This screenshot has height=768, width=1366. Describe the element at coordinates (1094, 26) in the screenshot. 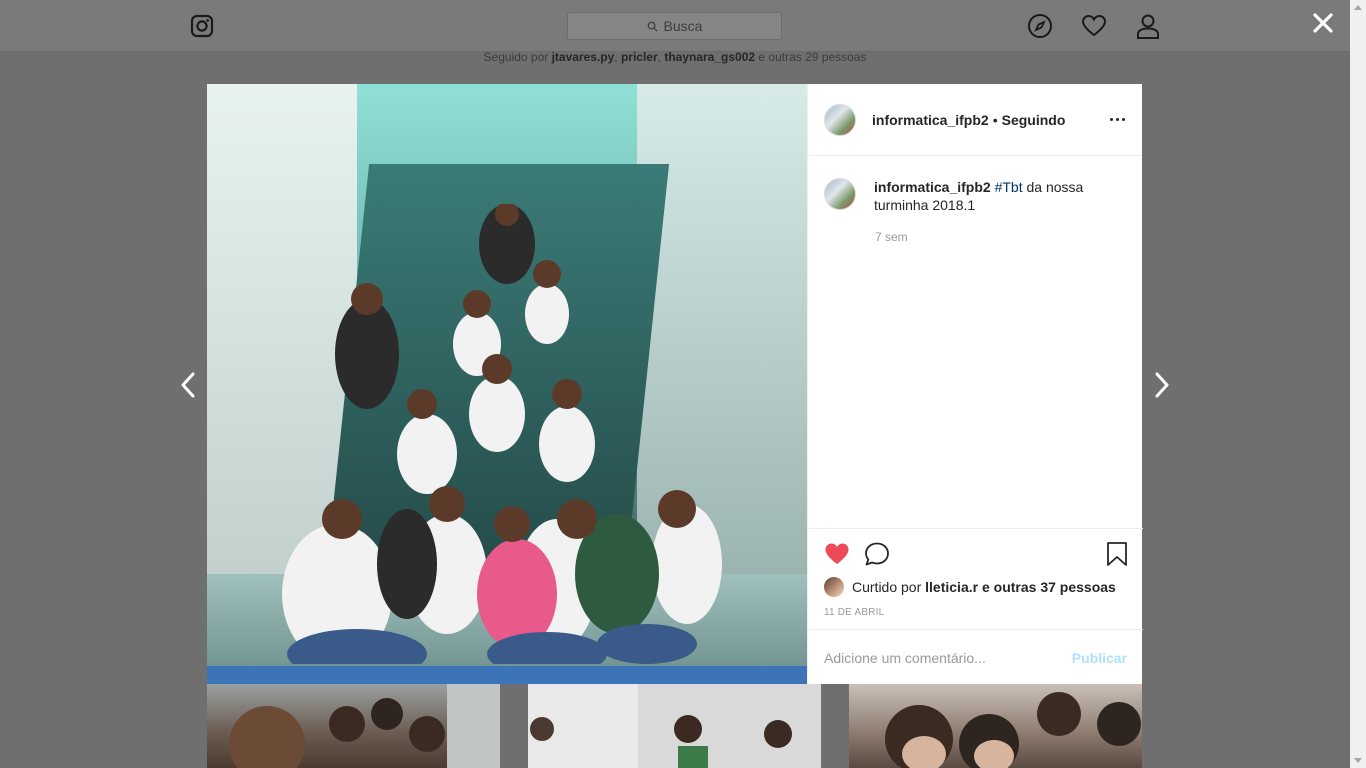

I see `activity-heart-icon` at that location.